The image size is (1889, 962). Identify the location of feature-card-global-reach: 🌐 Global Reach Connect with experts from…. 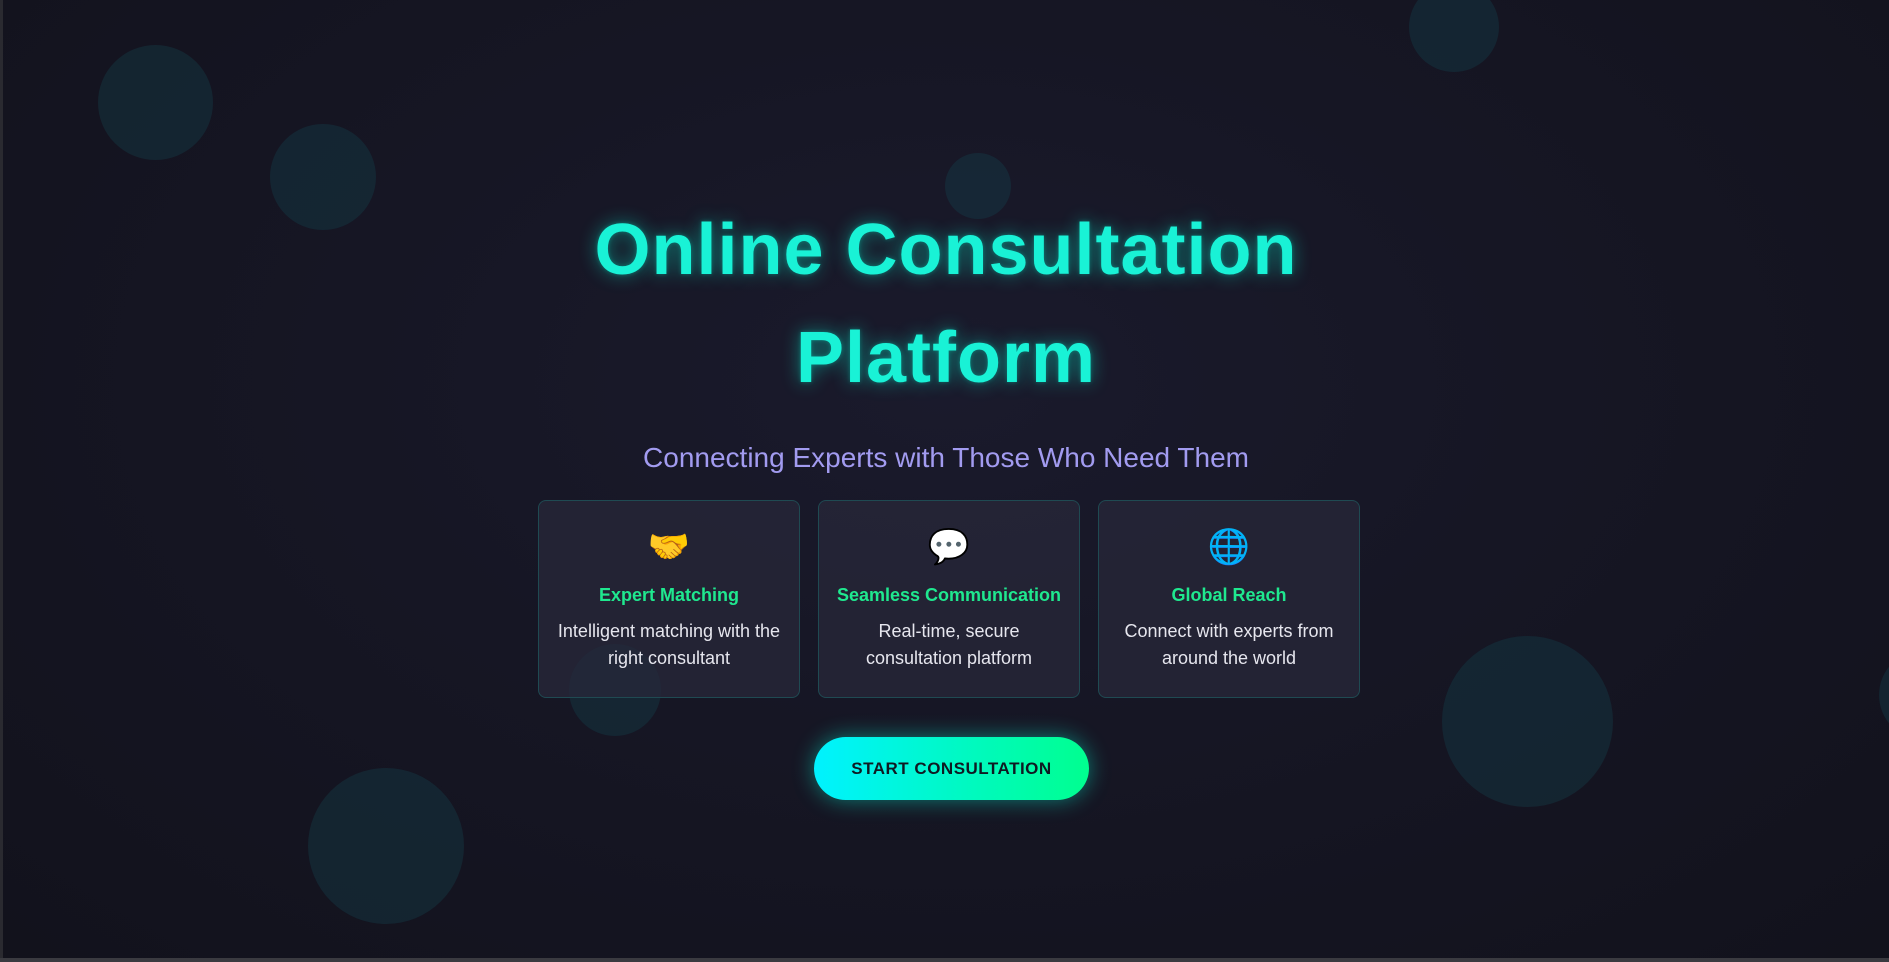
(1229, 599).